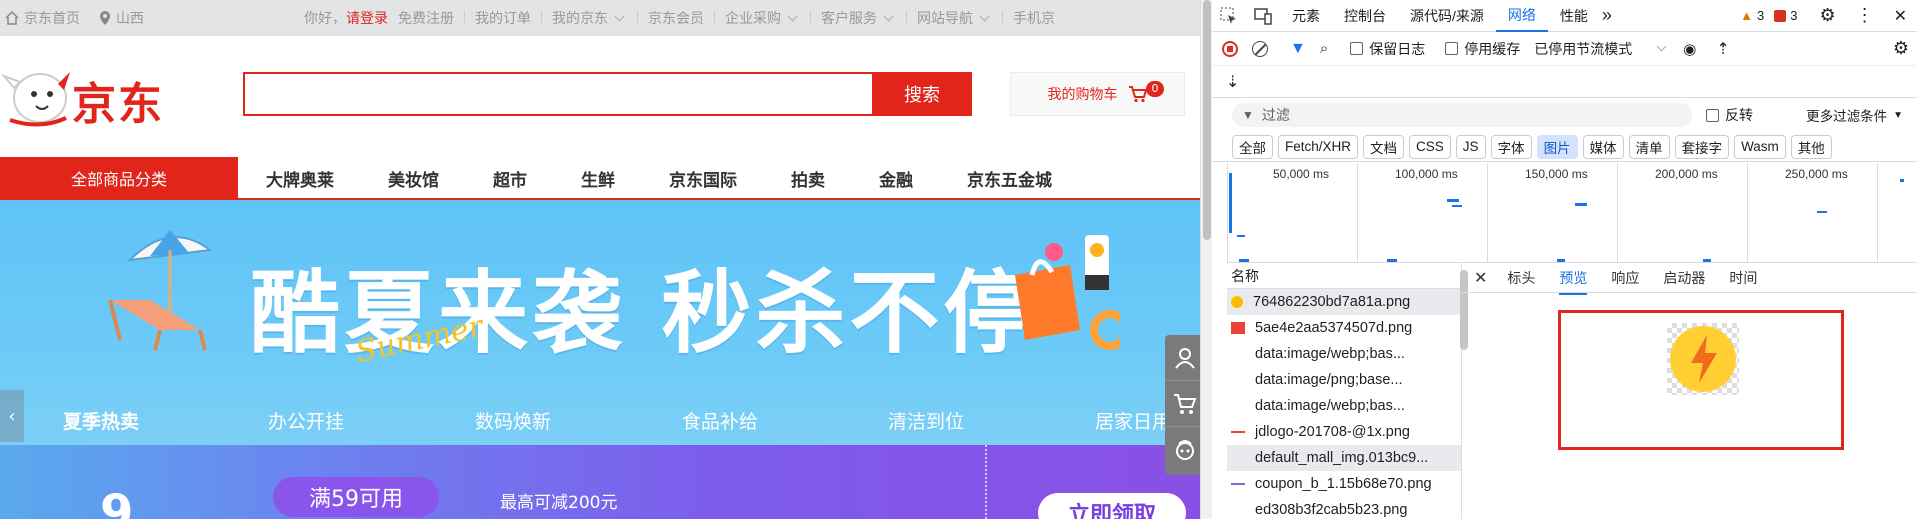 Image resolution: width=1917 pixels, height=519 pixels. What do you see at coordinates (1230, 48) in the screenshot?
I see `record-stop-icon` at bounding box center [1230, 48].